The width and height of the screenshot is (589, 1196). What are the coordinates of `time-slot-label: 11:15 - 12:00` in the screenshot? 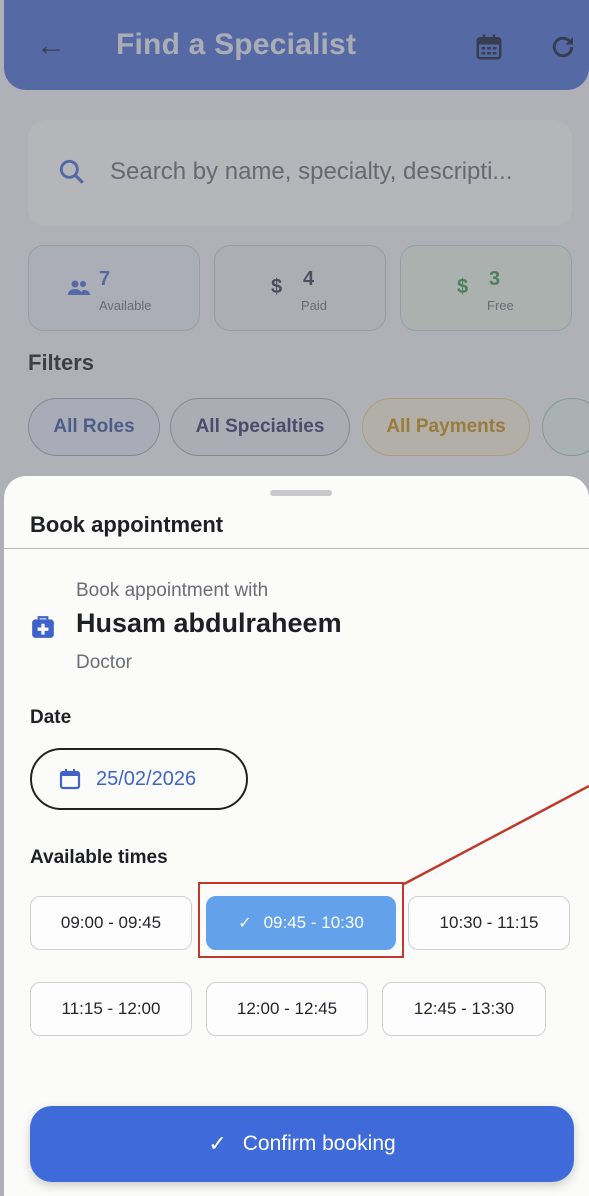 It's located at (111, 1008).